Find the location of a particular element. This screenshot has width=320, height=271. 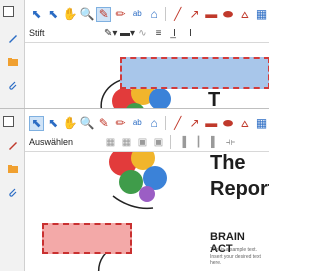

title-line2: Report is located at coordinates (239, 189).